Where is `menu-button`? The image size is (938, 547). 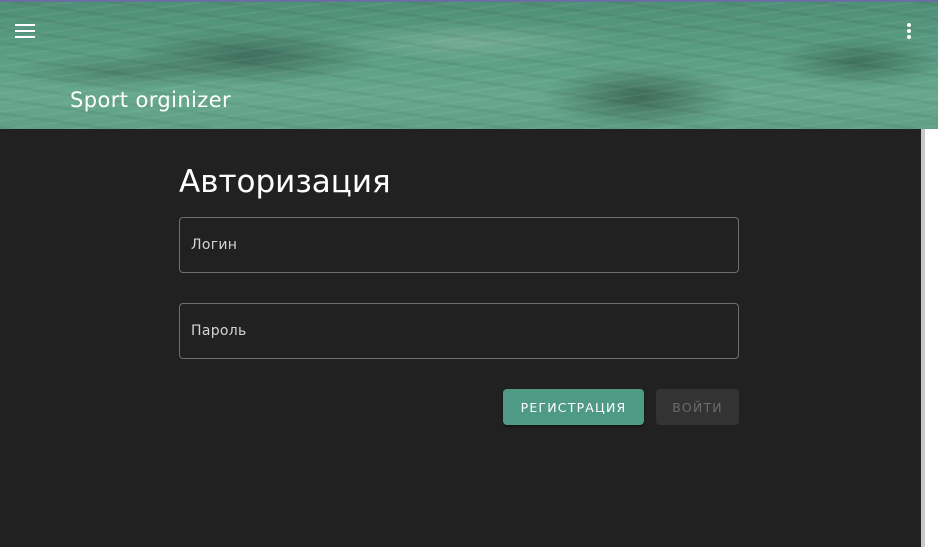
menu-button is located at coordinates (25, 31).